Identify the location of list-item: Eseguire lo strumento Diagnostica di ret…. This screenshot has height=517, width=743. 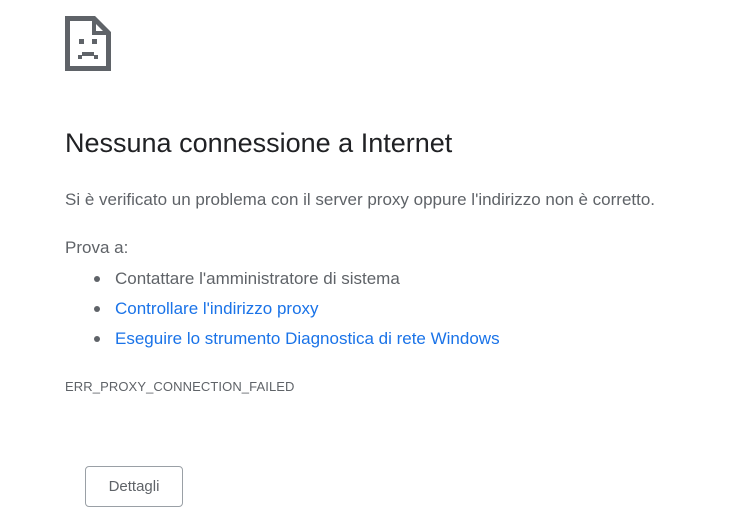
(282, 339).